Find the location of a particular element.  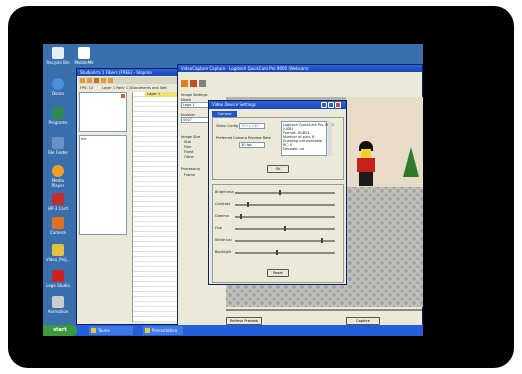

settings-icon is located at coordinates (202, 83).